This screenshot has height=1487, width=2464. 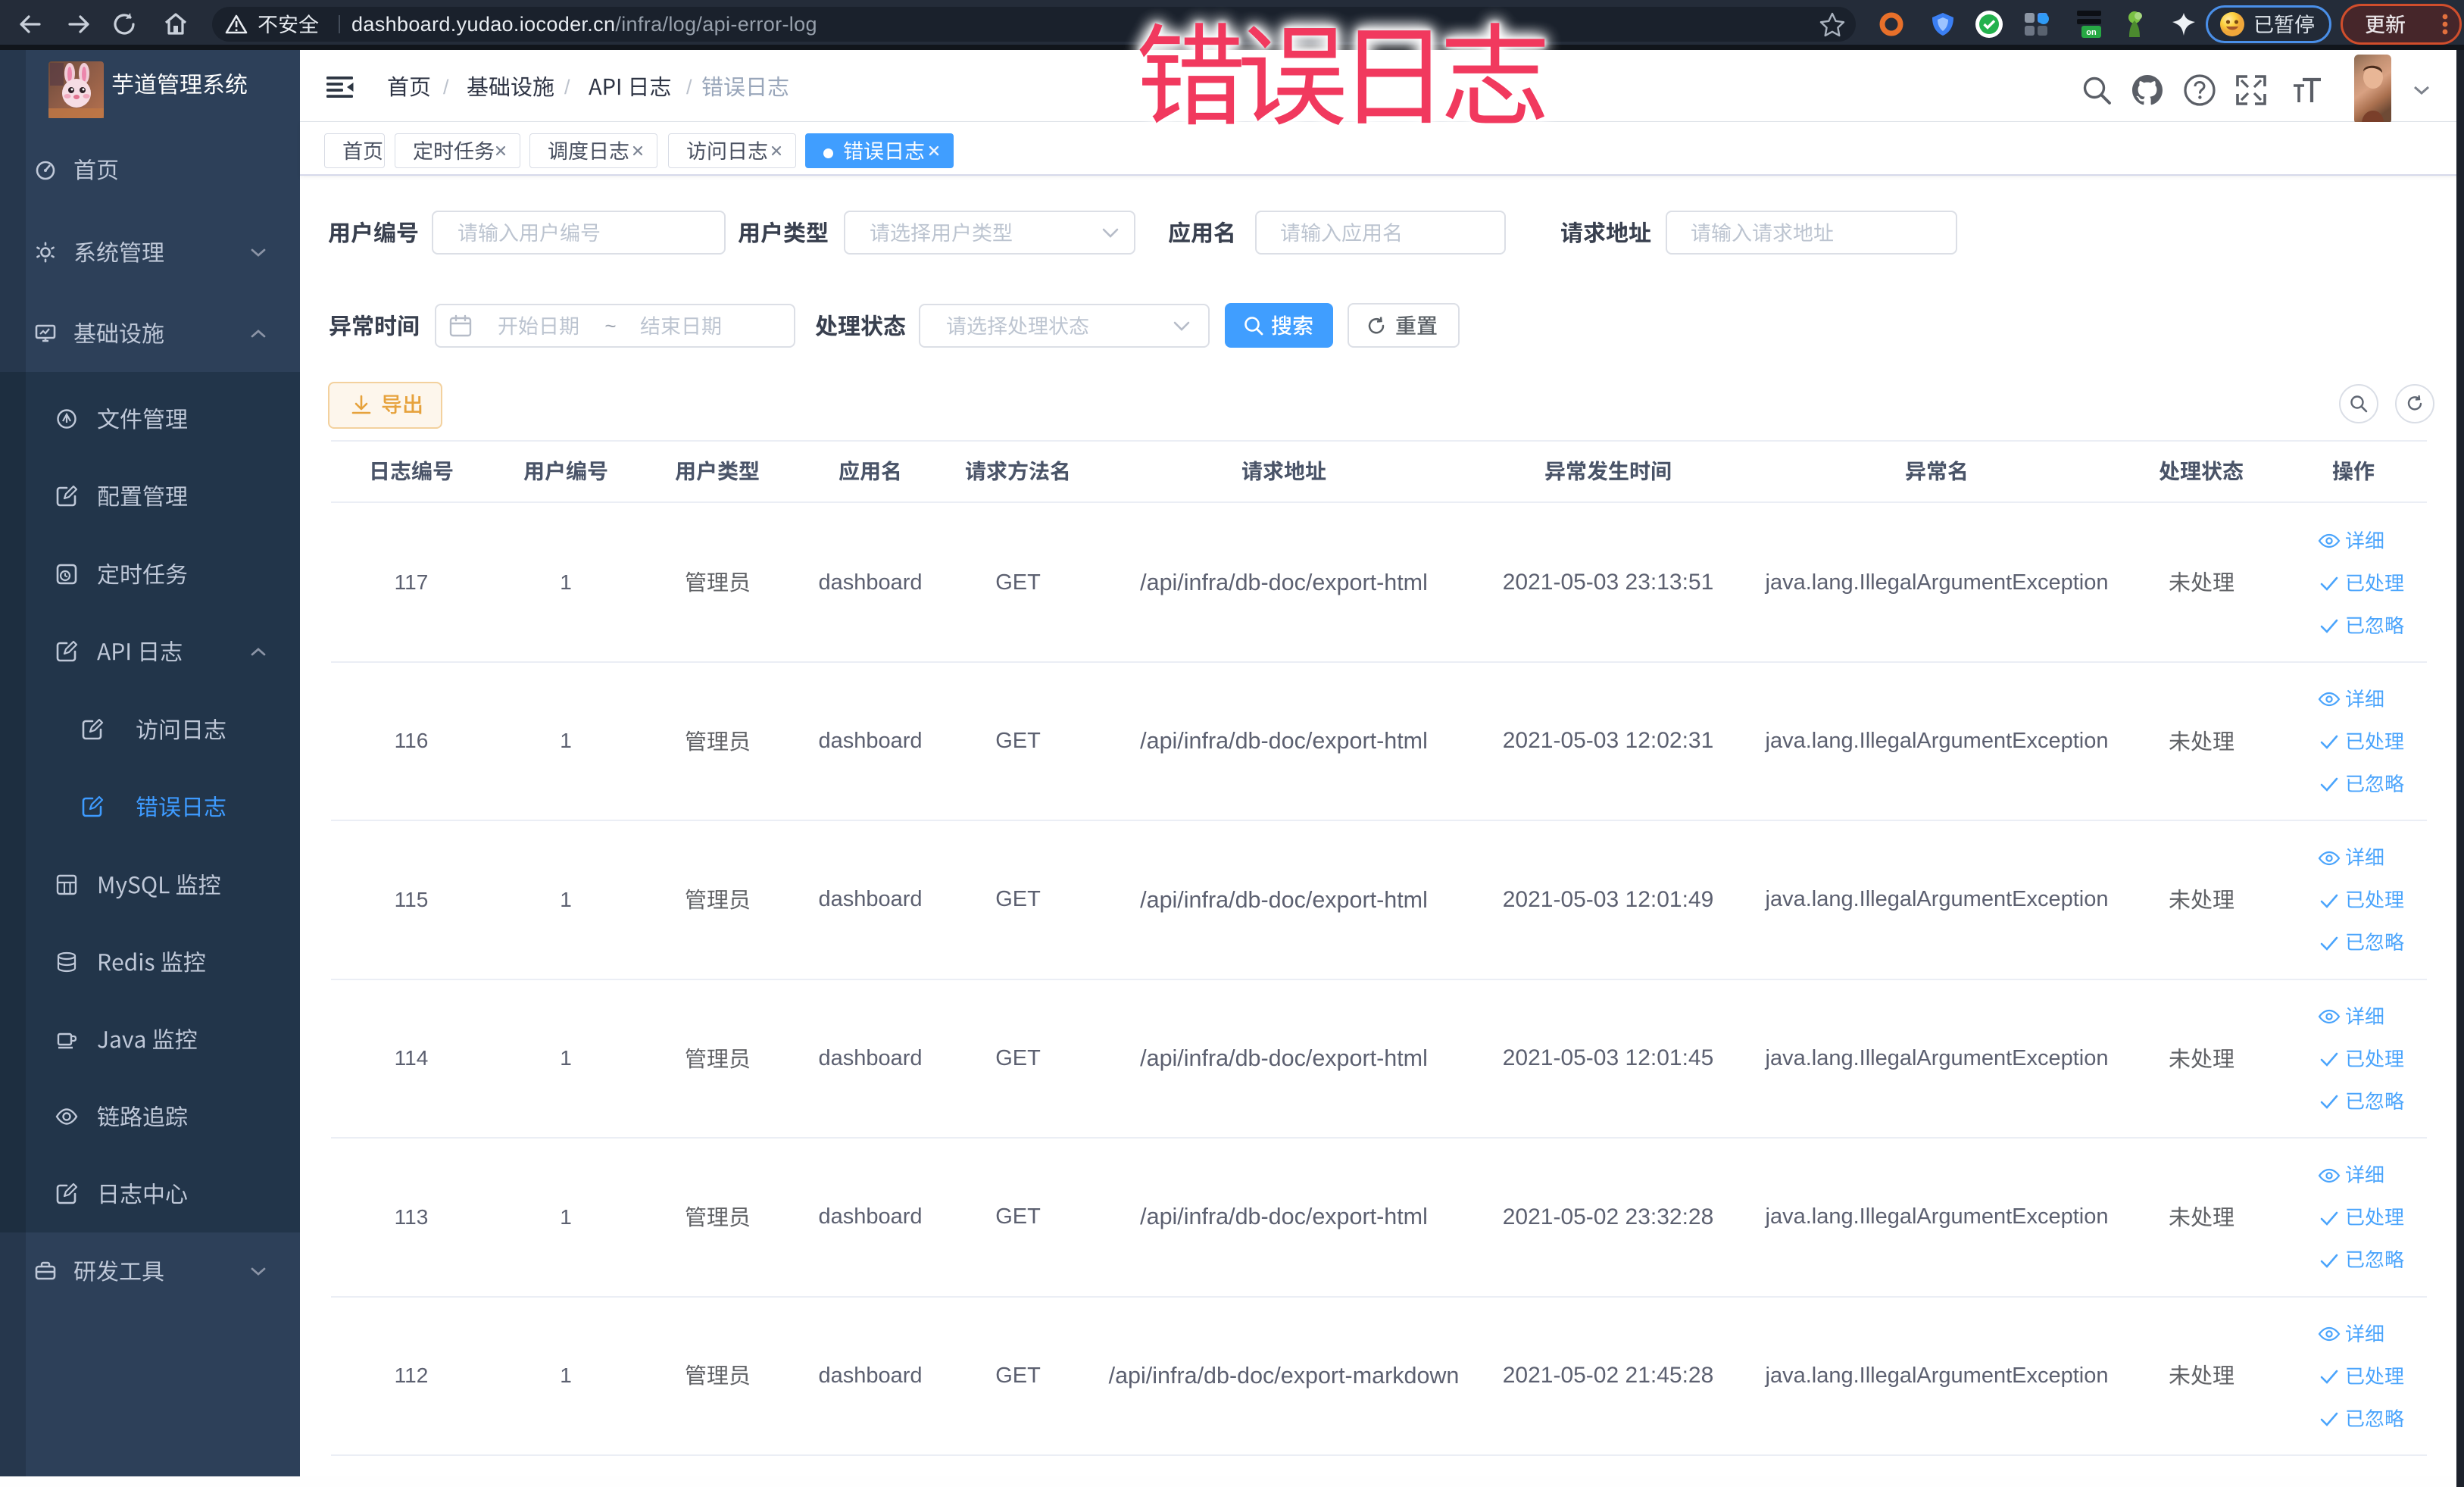 What do you see at coordinates (2091, 32) in the screenshot?
I see `svg-text: on` at bounding box center [2091, 32].